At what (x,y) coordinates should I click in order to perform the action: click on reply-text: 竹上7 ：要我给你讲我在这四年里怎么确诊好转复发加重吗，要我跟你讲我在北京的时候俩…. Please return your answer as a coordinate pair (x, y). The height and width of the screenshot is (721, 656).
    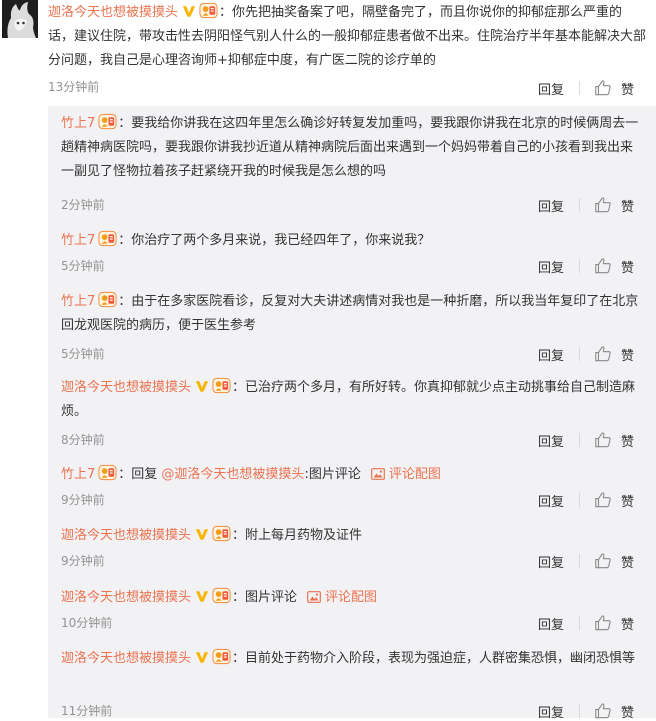
    Looking at the image, I should click on (351, 148).